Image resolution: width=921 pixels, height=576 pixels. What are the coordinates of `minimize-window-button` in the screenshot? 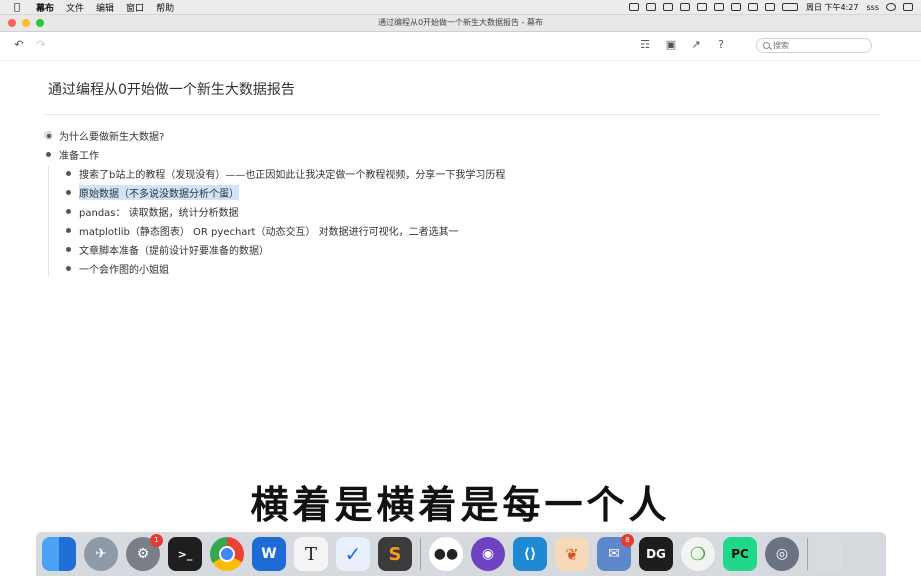 It's located at (26, 23).